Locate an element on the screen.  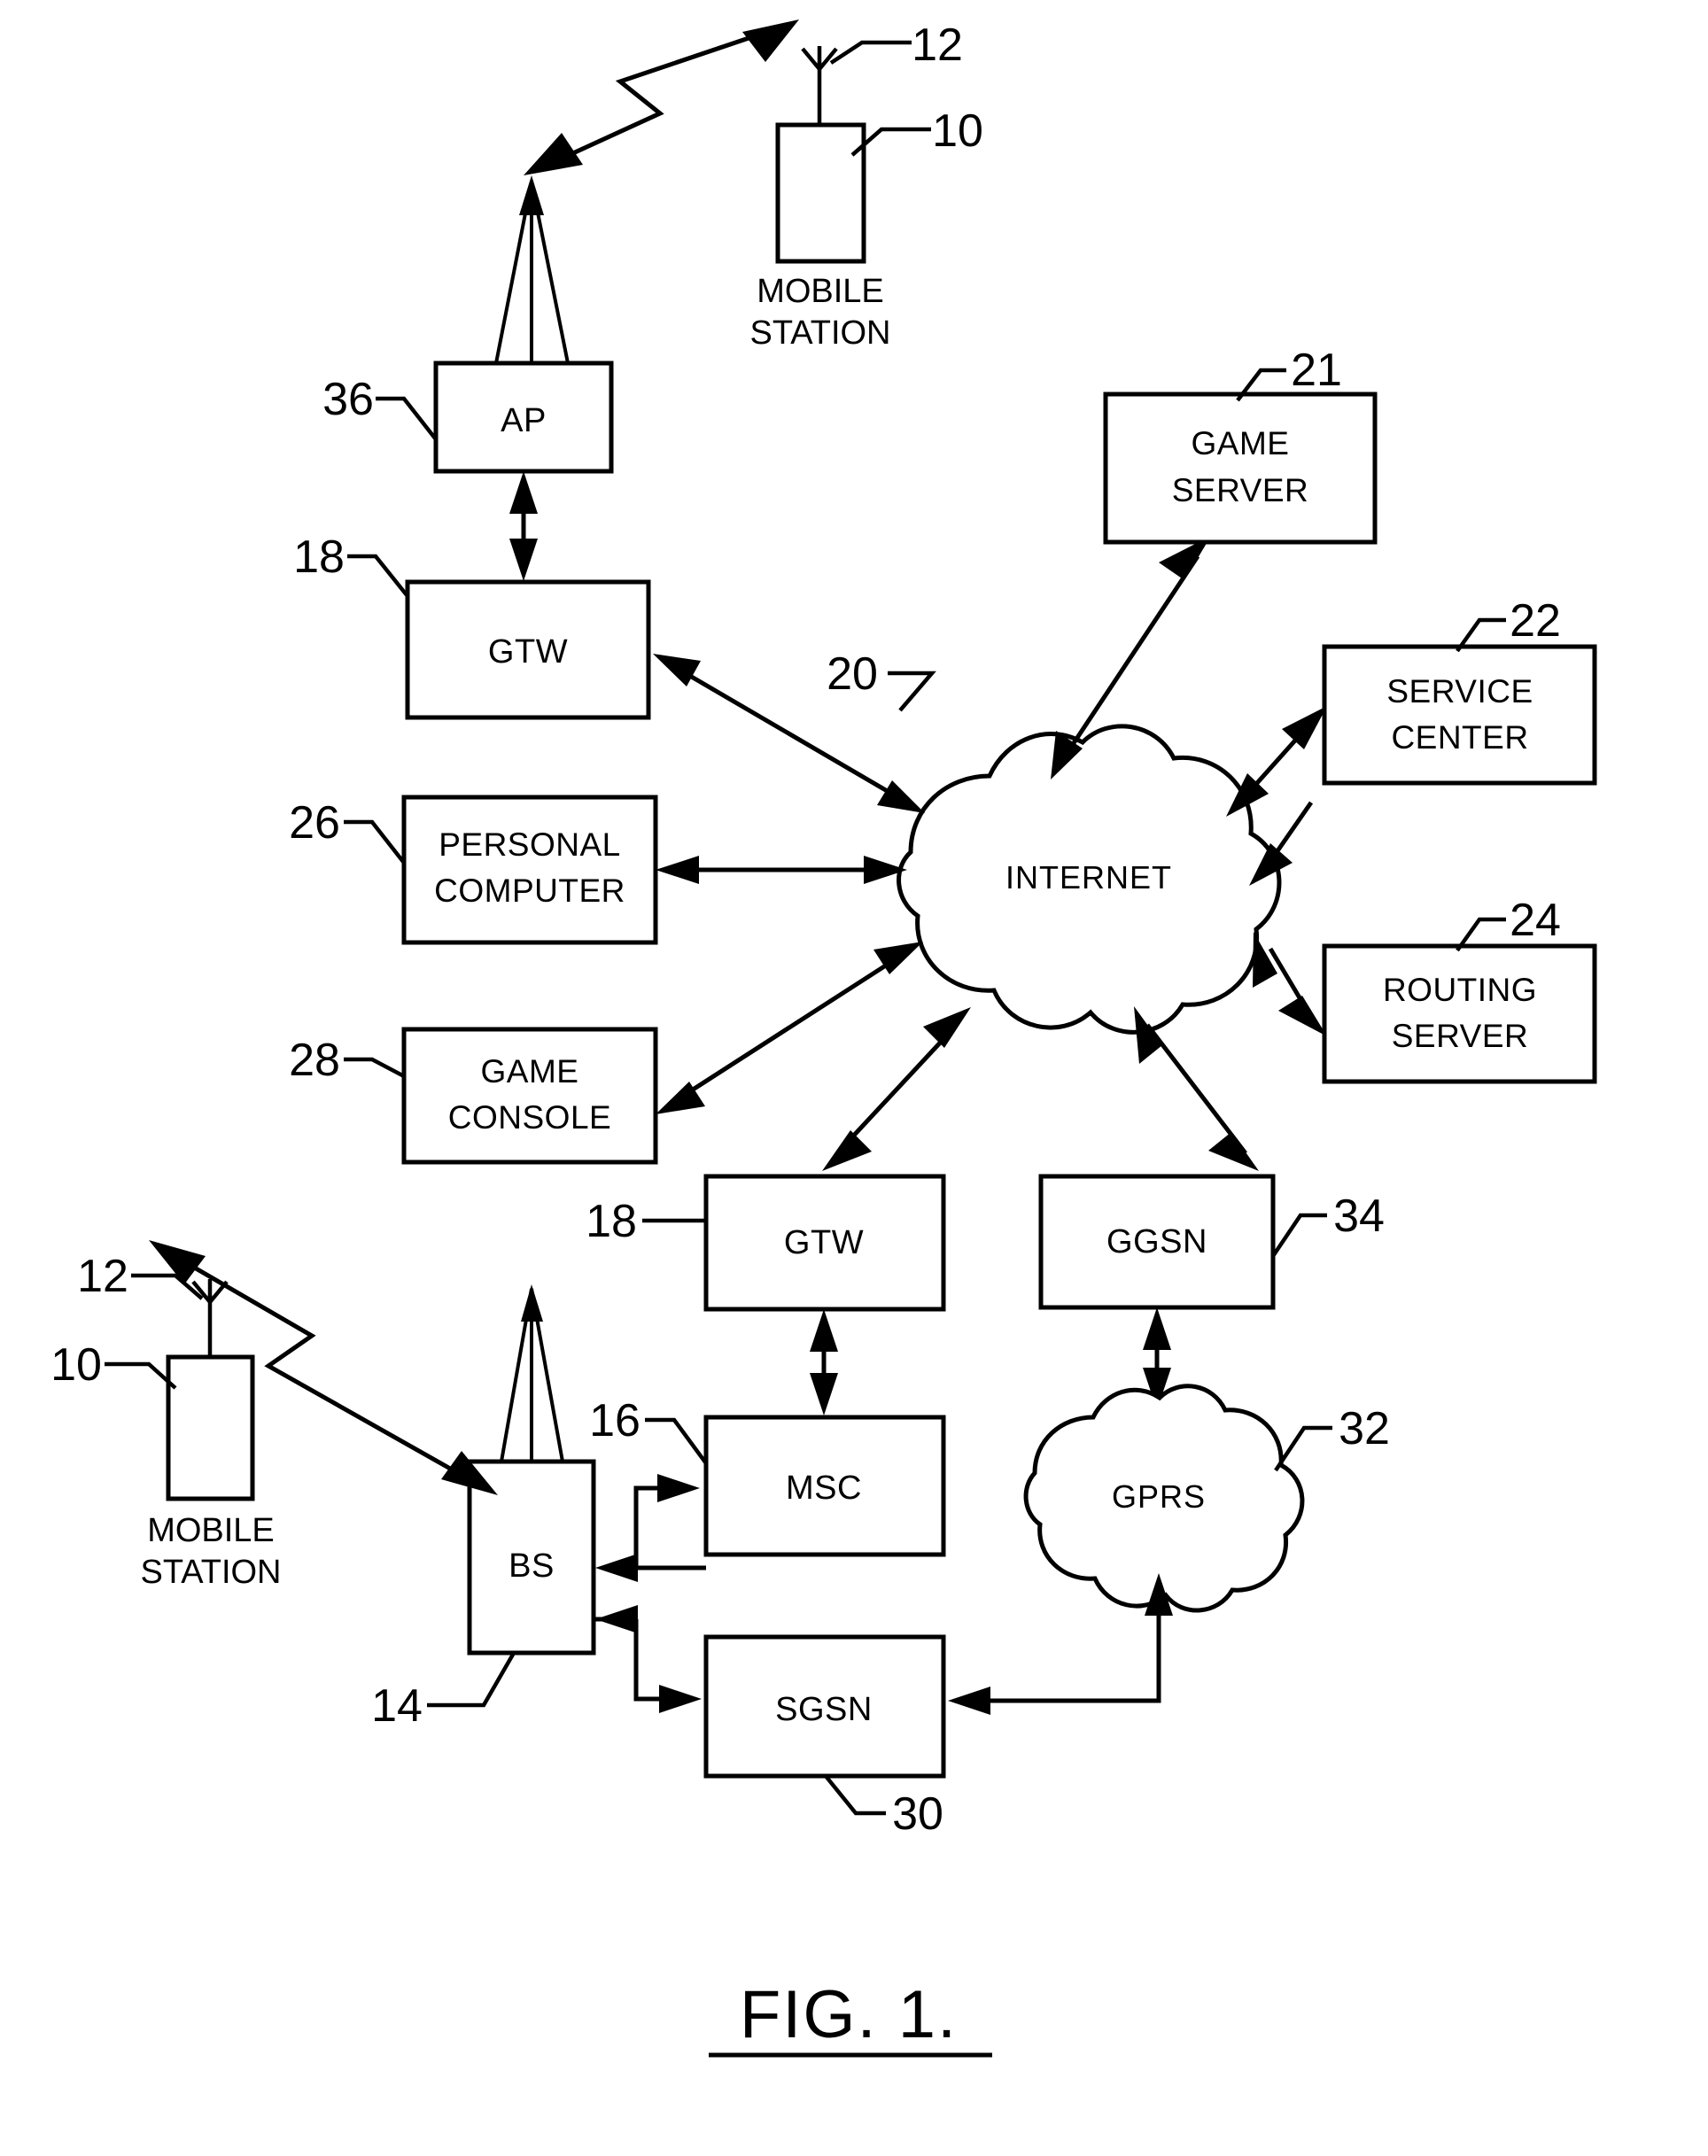
link-msc-bs is located at coordinates (650, 1528).